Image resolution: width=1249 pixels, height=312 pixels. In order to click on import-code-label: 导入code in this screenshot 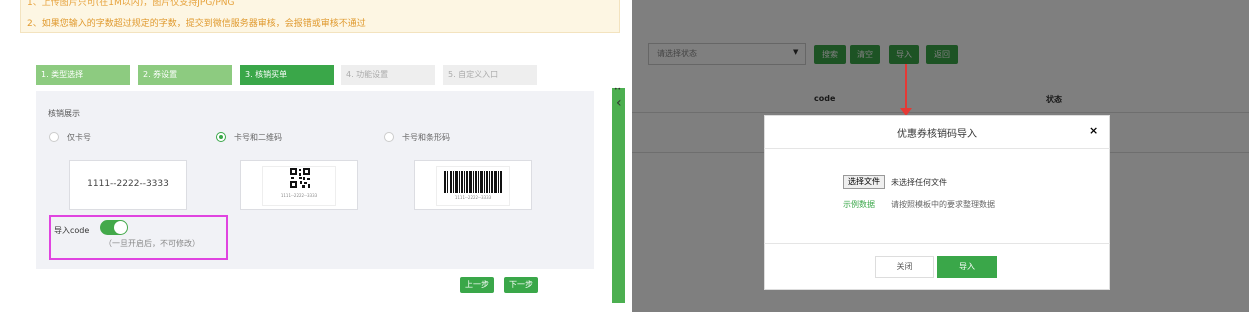, I will do `click(72, 230)`.